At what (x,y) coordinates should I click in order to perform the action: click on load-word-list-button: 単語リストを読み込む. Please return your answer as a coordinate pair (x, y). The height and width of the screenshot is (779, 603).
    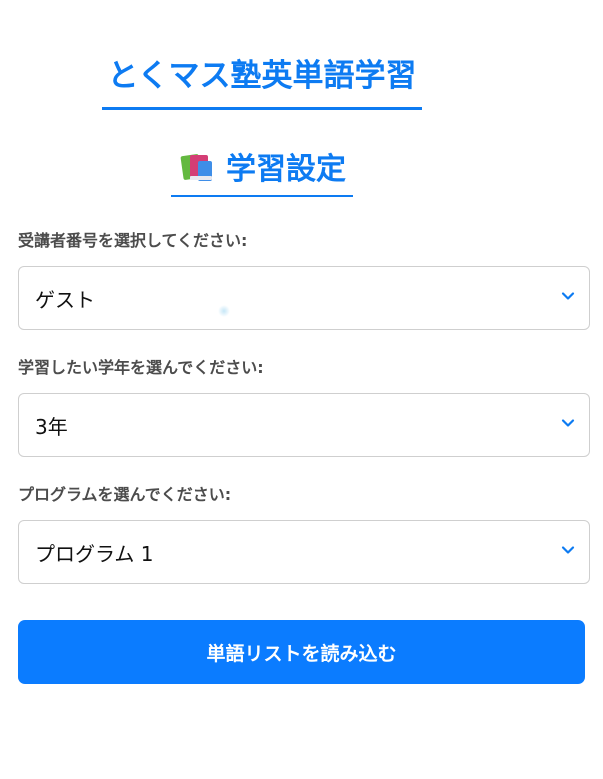
    Looking at the image, I should click on (301, 652).